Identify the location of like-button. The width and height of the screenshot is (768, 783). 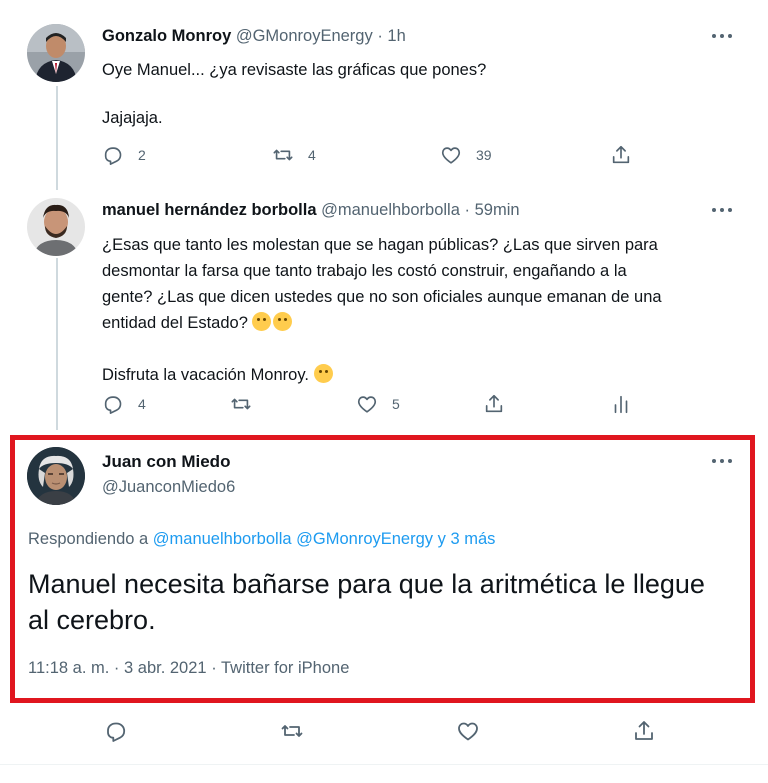
(468, 731).